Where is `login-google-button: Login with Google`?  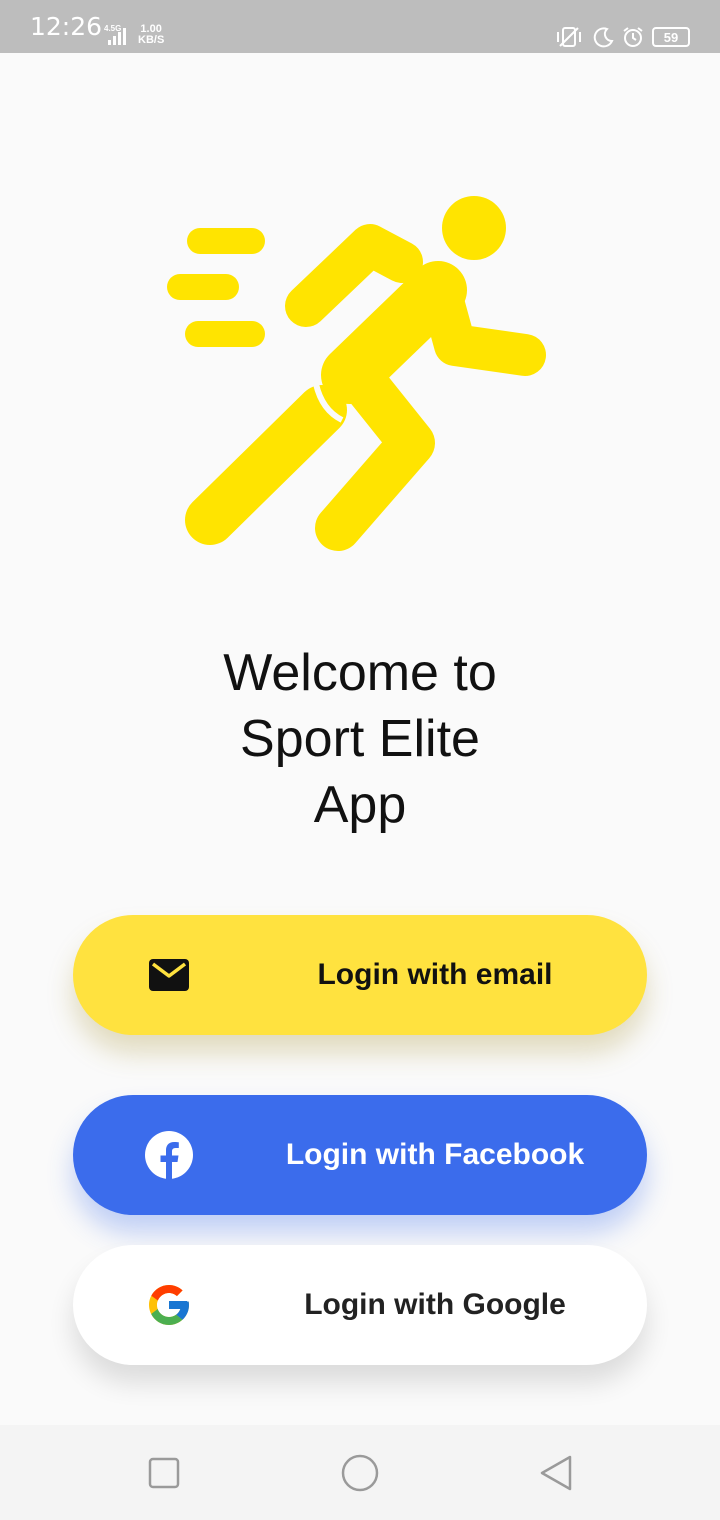 login-google-button: Login with Google is located at coordinates (360, 1305).